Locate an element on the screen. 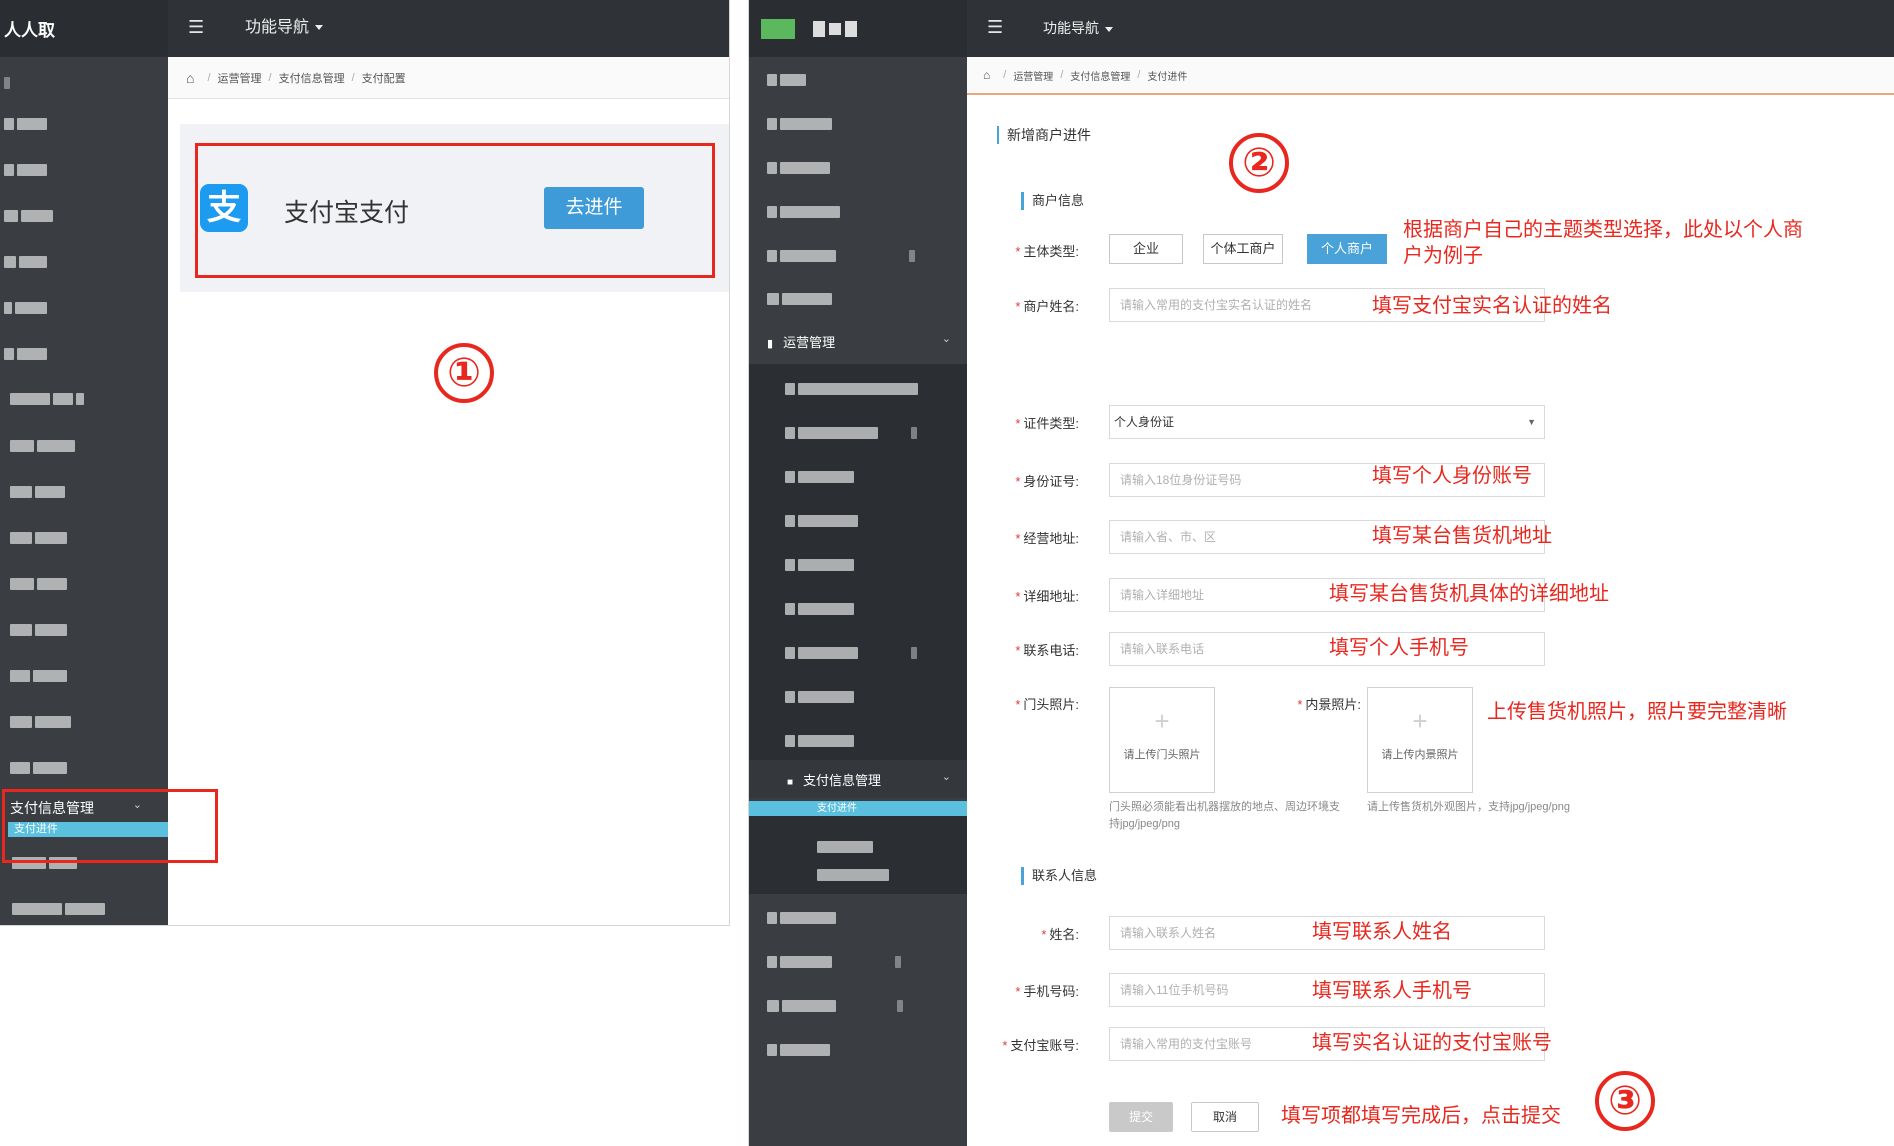 This screenshot has height=1146, width=1894. cert-type-select: 个人身份证 ▼ is located at coordinates (1327, 422).